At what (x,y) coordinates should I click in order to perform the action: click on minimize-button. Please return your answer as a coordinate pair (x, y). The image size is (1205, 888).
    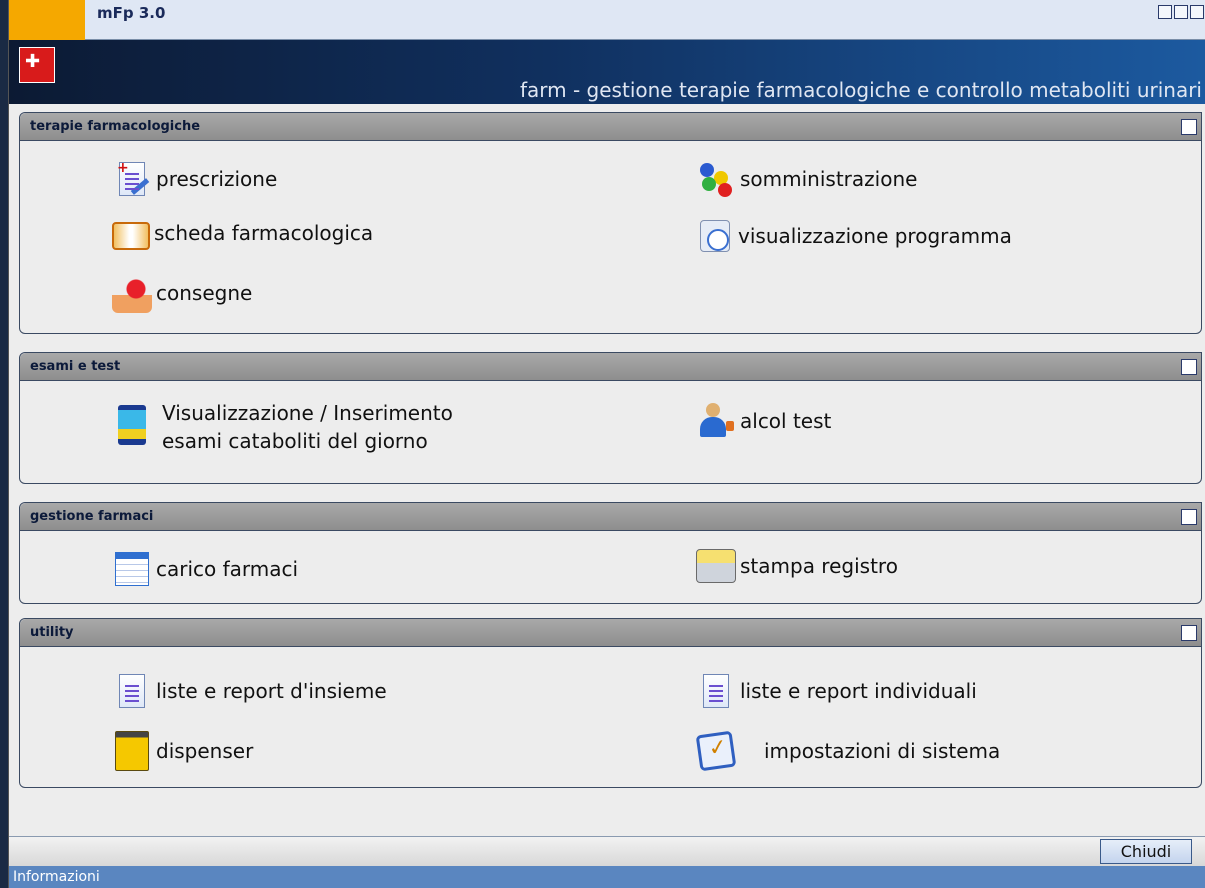
    Looking at the image, I should click on (1165, 12).